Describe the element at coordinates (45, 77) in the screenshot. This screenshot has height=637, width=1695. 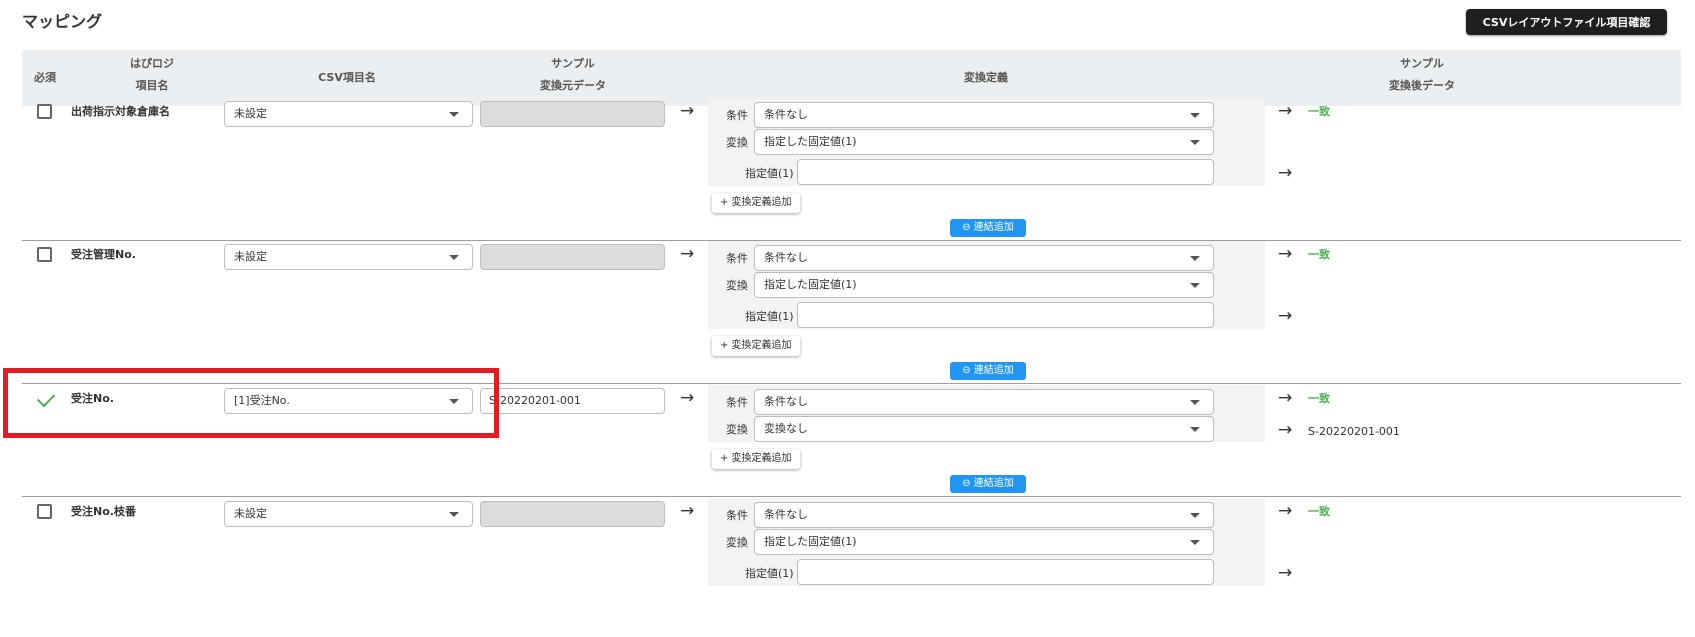
I see `header-required: 必須` at that location.